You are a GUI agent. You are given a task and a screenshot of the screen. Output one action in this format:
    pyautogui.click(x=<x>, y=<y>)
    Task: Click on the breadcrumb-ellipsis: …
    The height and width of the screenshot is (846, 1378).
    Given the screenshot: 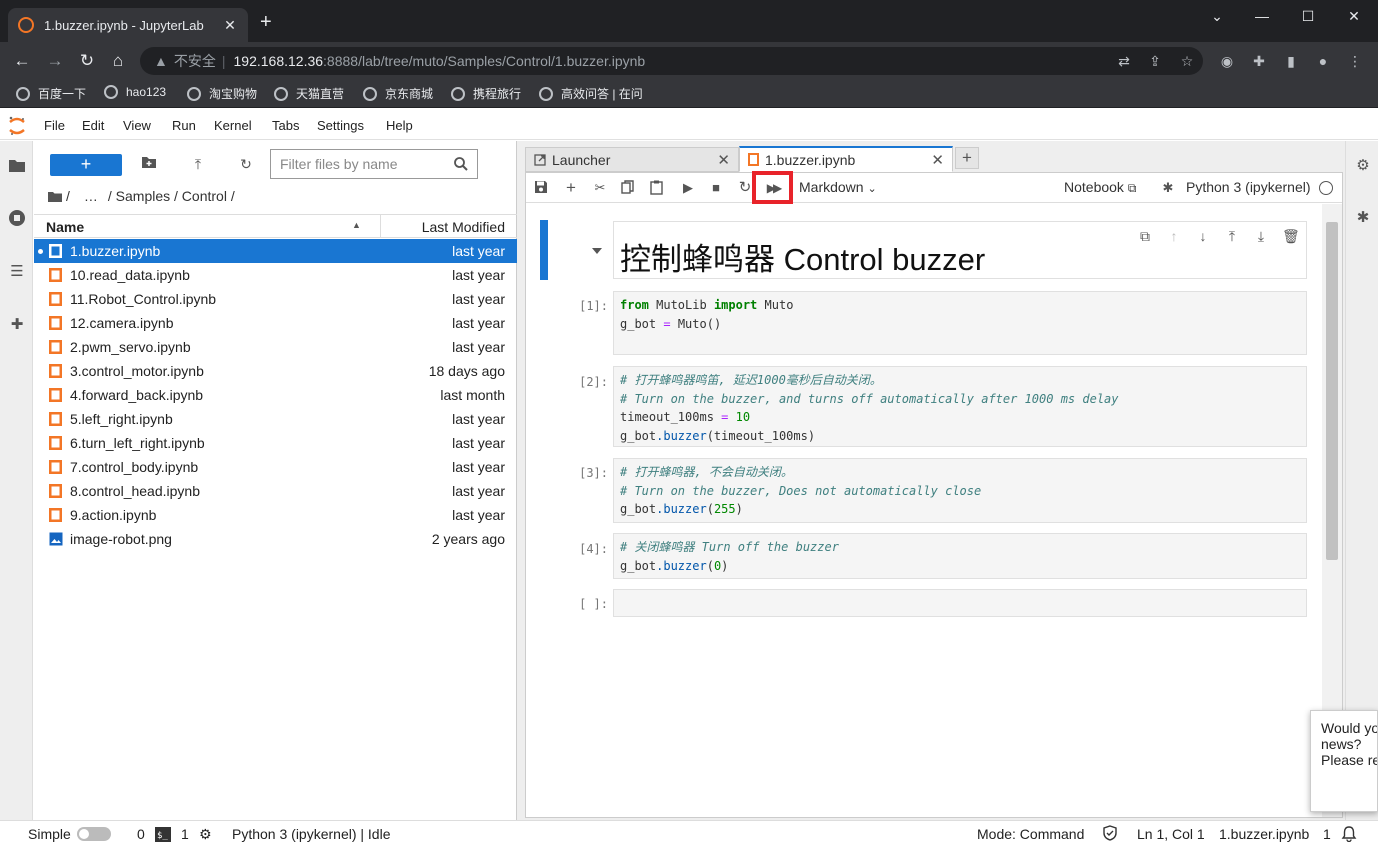 What is the action you would take?
    pyautogui.click(x=91, y=196)
    